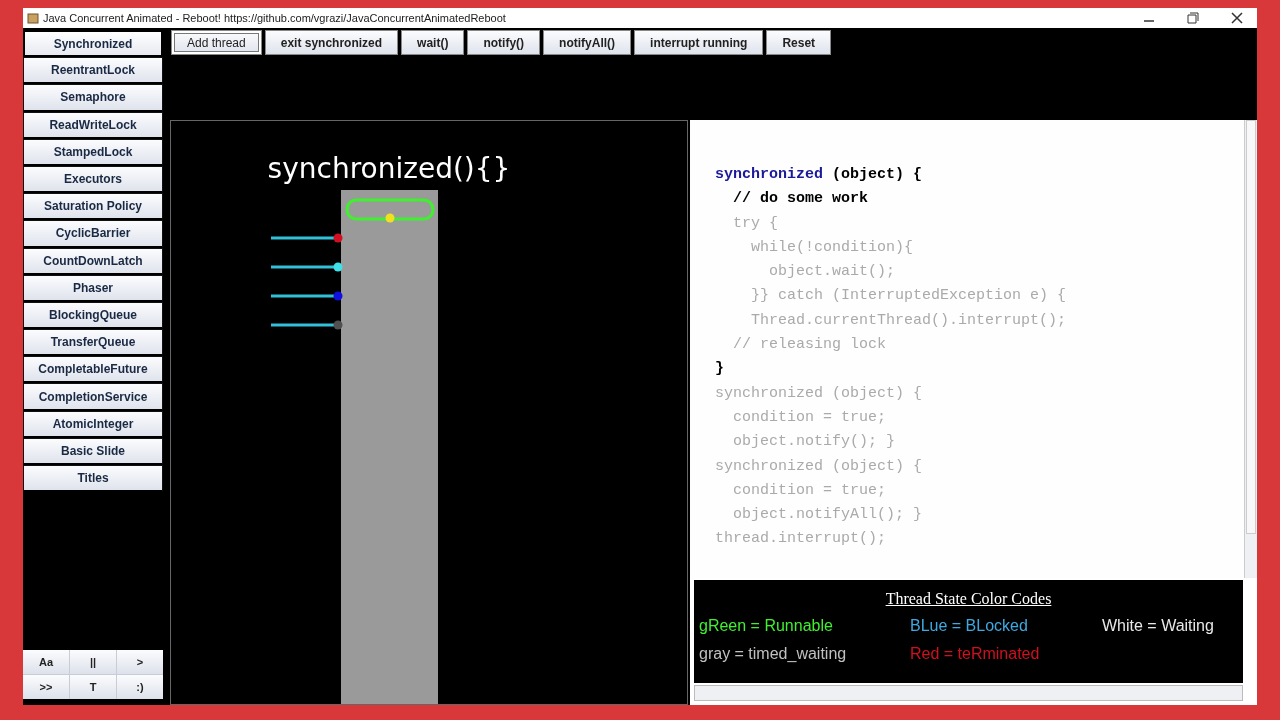  I want to click on sidebar-button: Executors, so click(93, 179).